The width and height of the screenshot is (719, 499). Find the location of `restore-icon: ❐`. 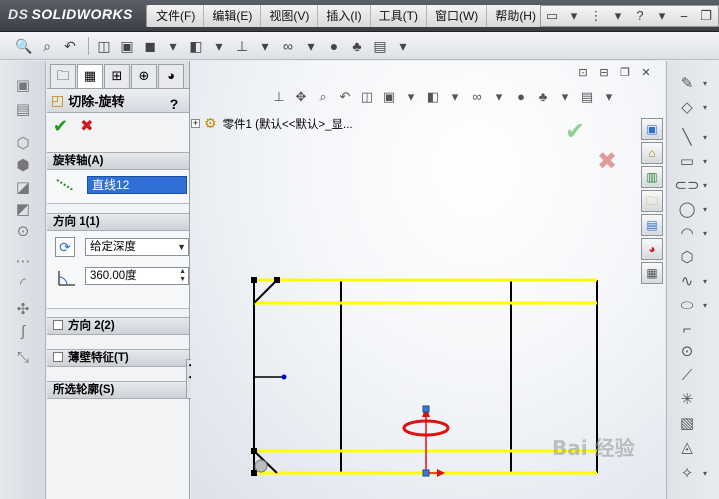

restore-icon: ❐ is located at coordinates (706, 16).